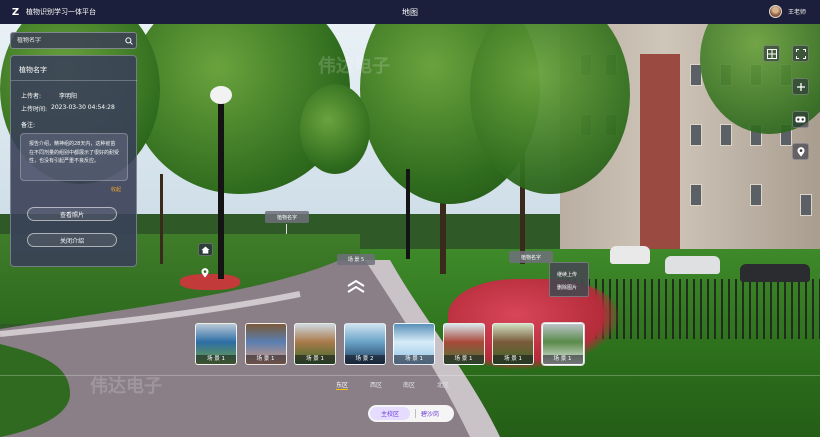 The image size is (820, 437). What do you see at coordinates (72, 240) in the screenshot?
I see `close-intro-button: 关闭介绍` at bounding box center [72, 240].